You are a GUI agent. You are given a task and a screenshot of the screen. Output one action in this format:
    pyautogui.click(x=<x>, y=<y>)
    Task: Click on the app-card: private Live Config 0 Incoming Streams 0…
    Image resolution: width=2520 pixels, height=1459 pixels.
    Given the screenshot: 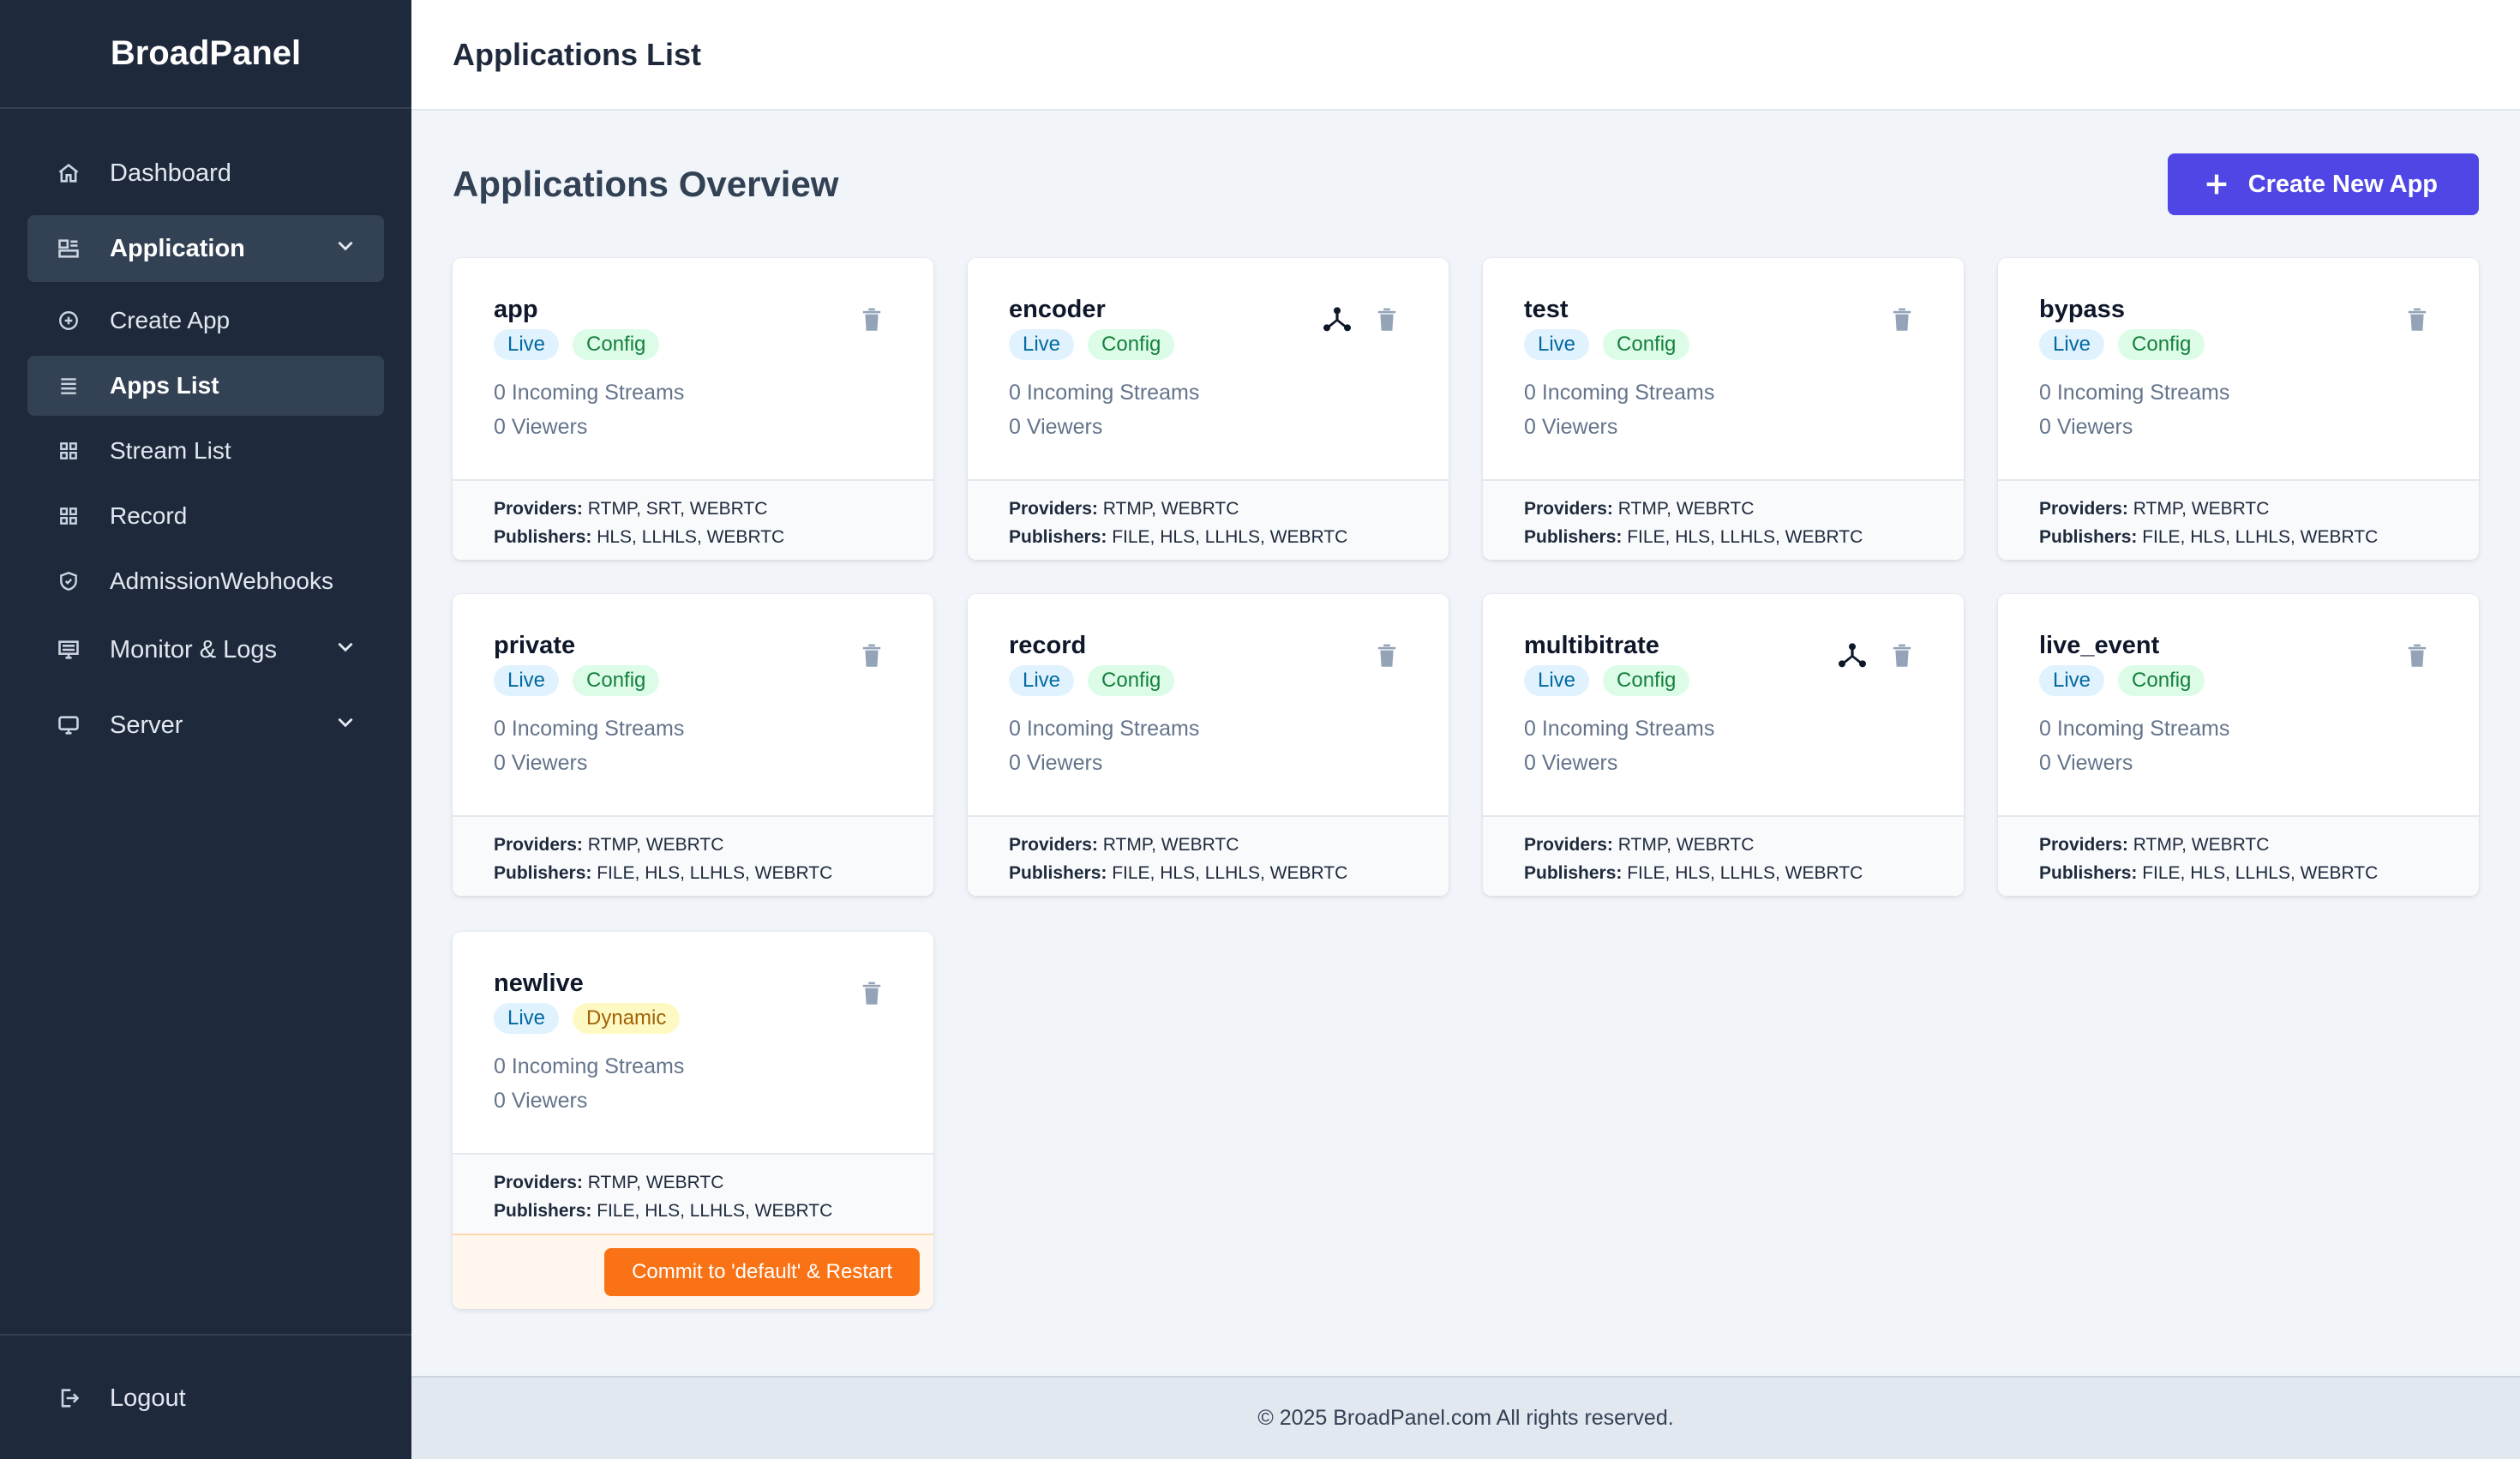 What is the action you would take?
    pyautogui.click(x=693, y=745)
    